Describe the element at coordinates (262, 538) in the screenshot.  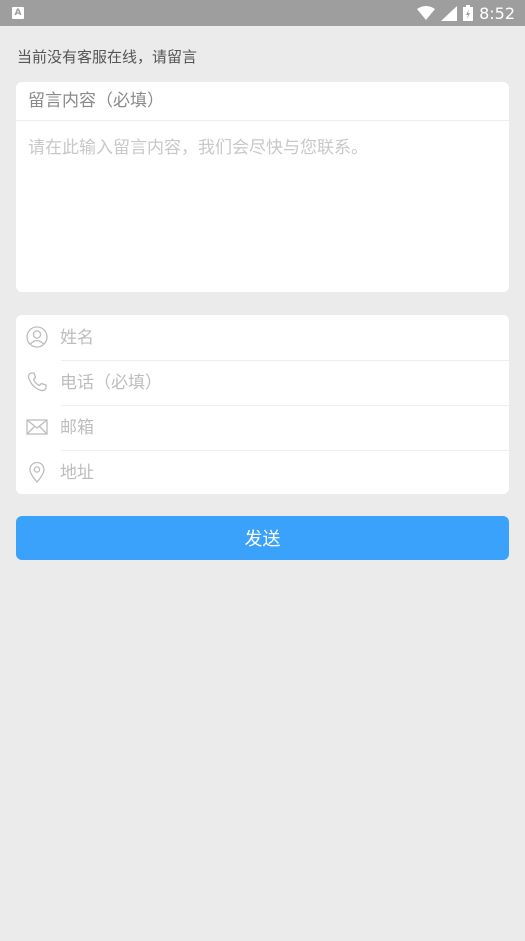
I see `send-button: 发送` at that location.